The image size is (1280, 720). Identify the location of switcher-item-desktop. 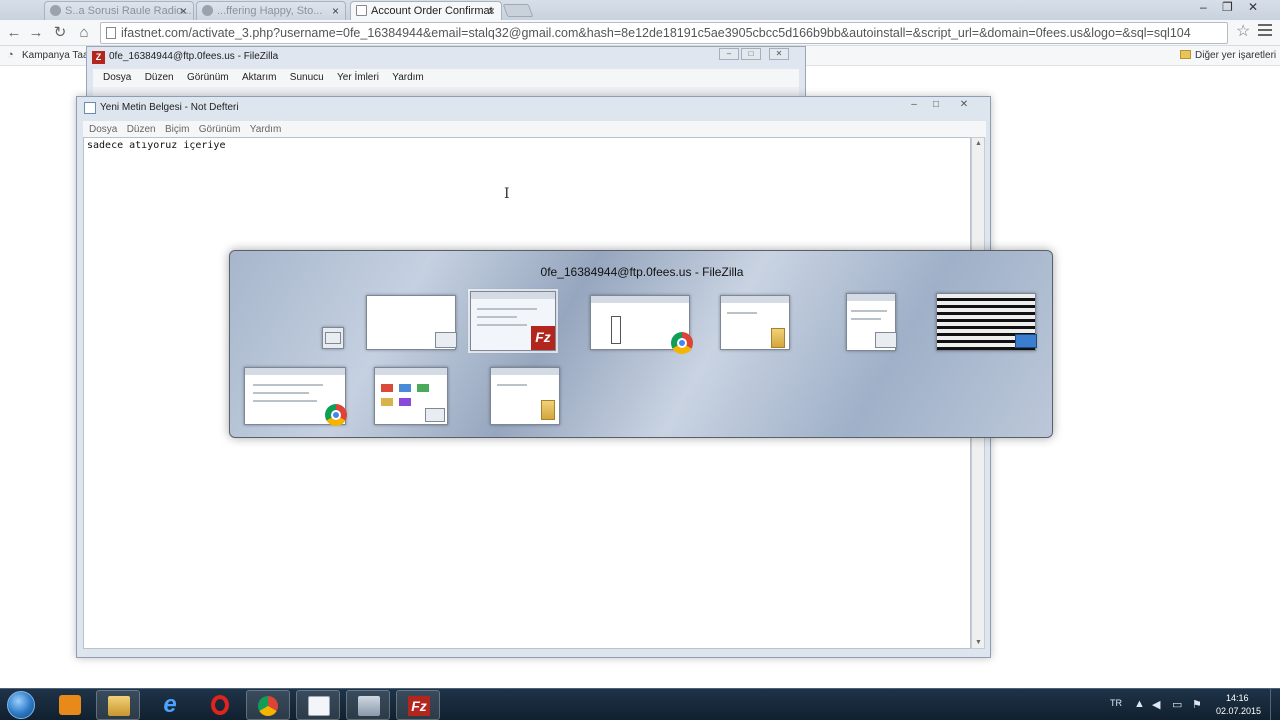
(333, 338).